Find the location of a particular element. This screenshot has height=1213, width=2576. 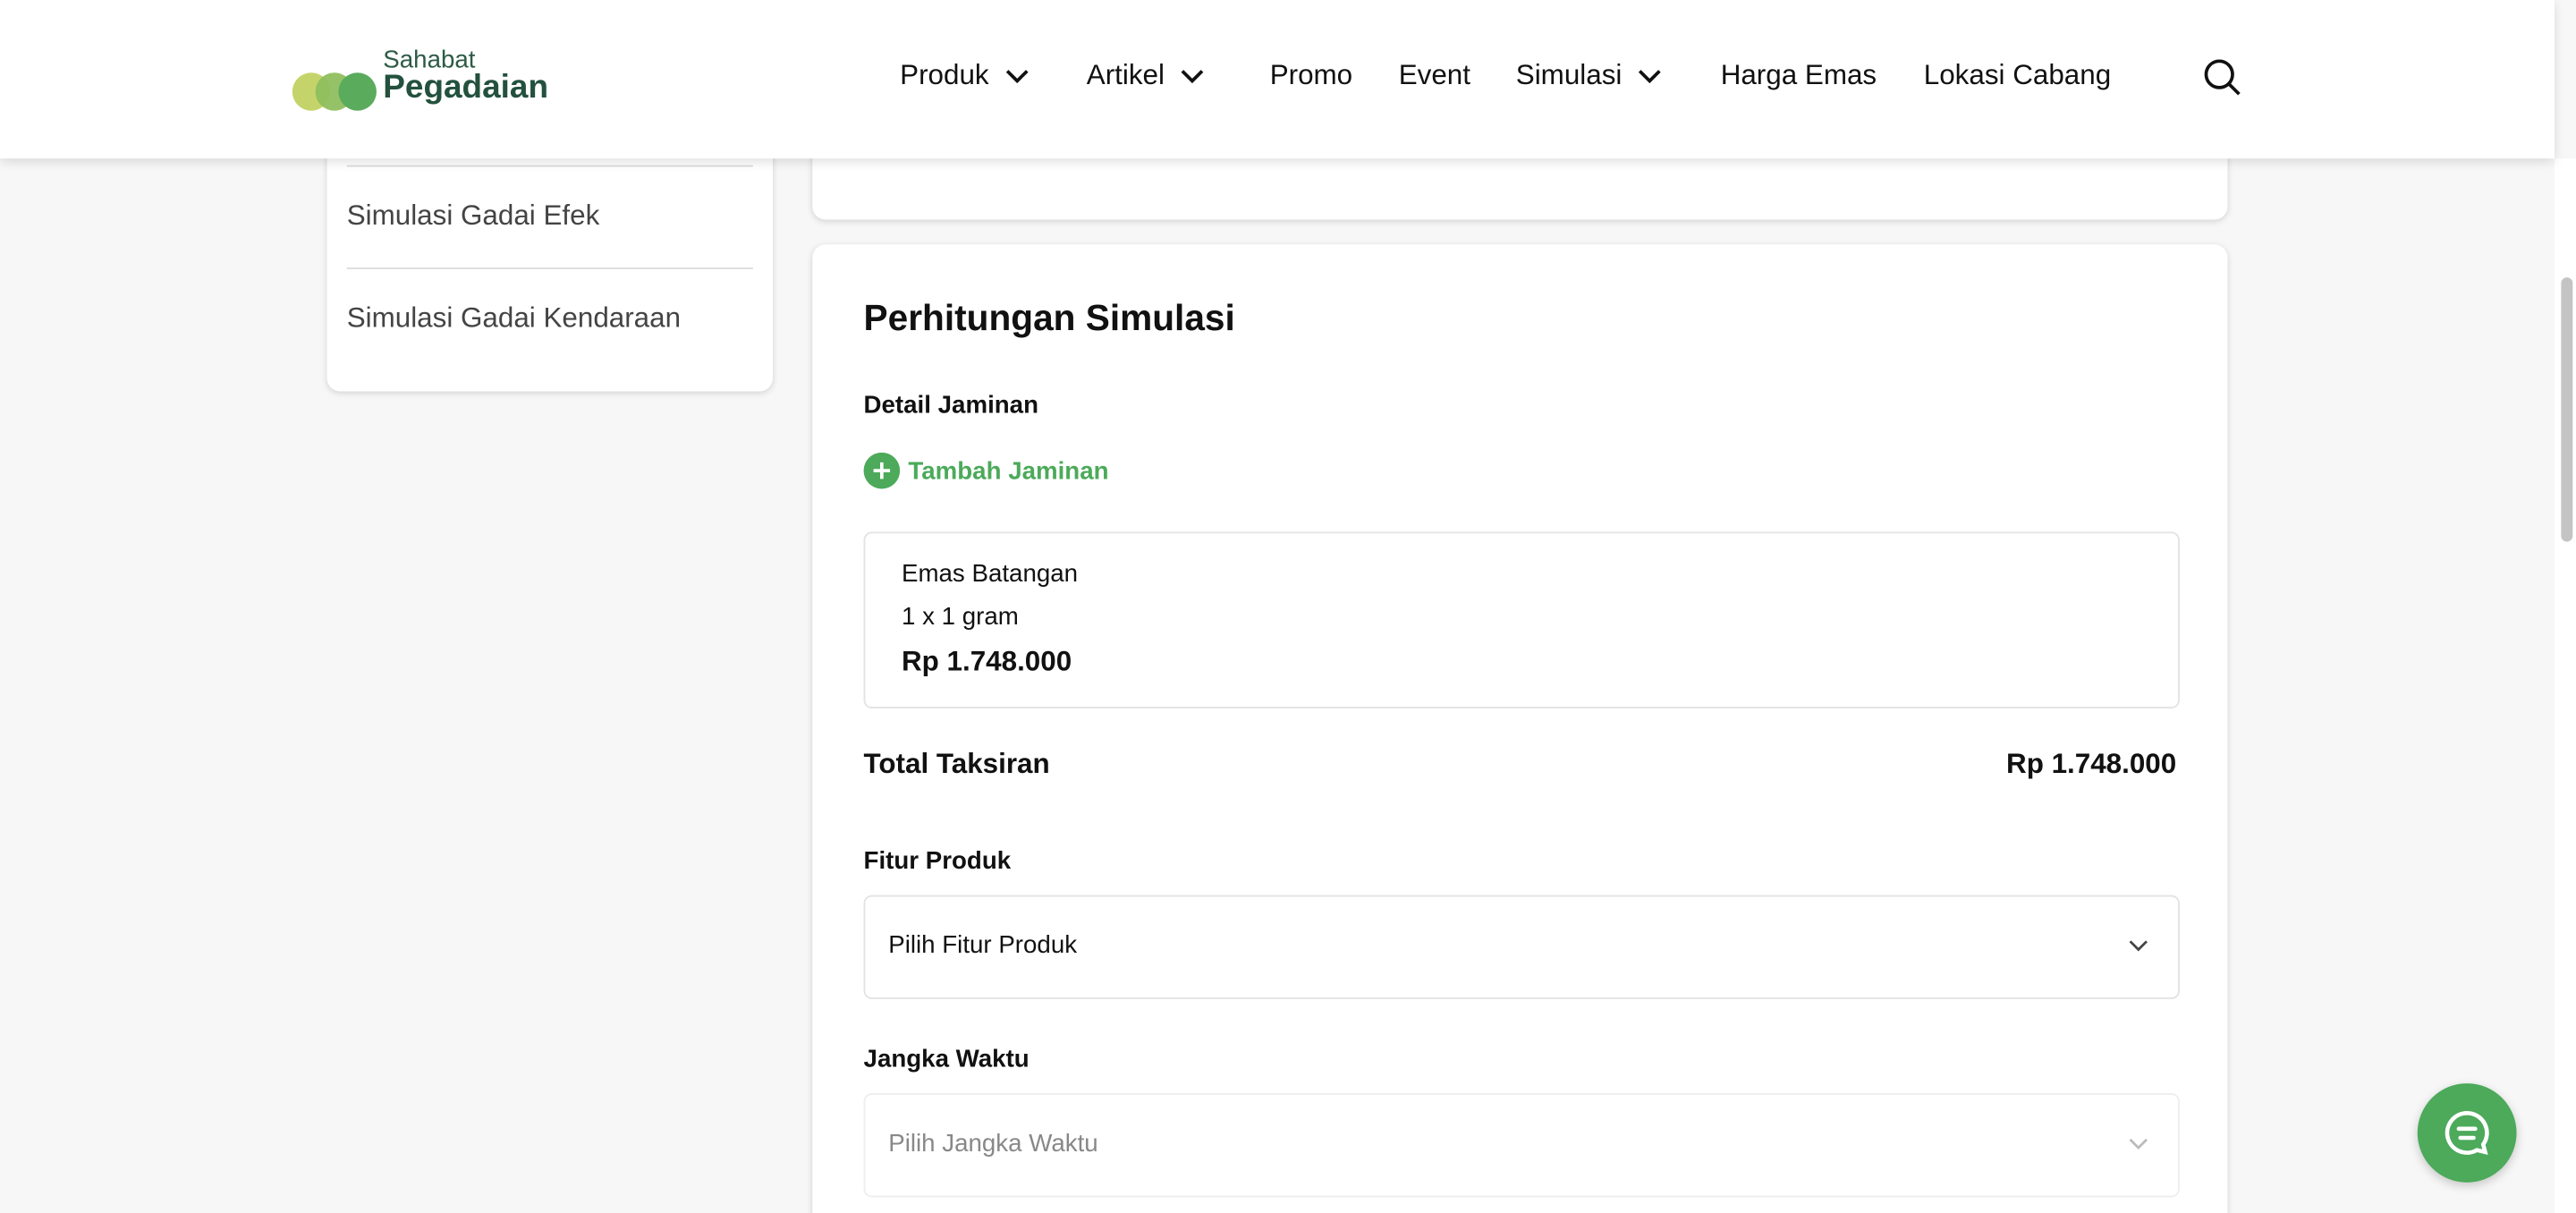

nav-label: Harga Emas is located at coordinates (1798, 75).